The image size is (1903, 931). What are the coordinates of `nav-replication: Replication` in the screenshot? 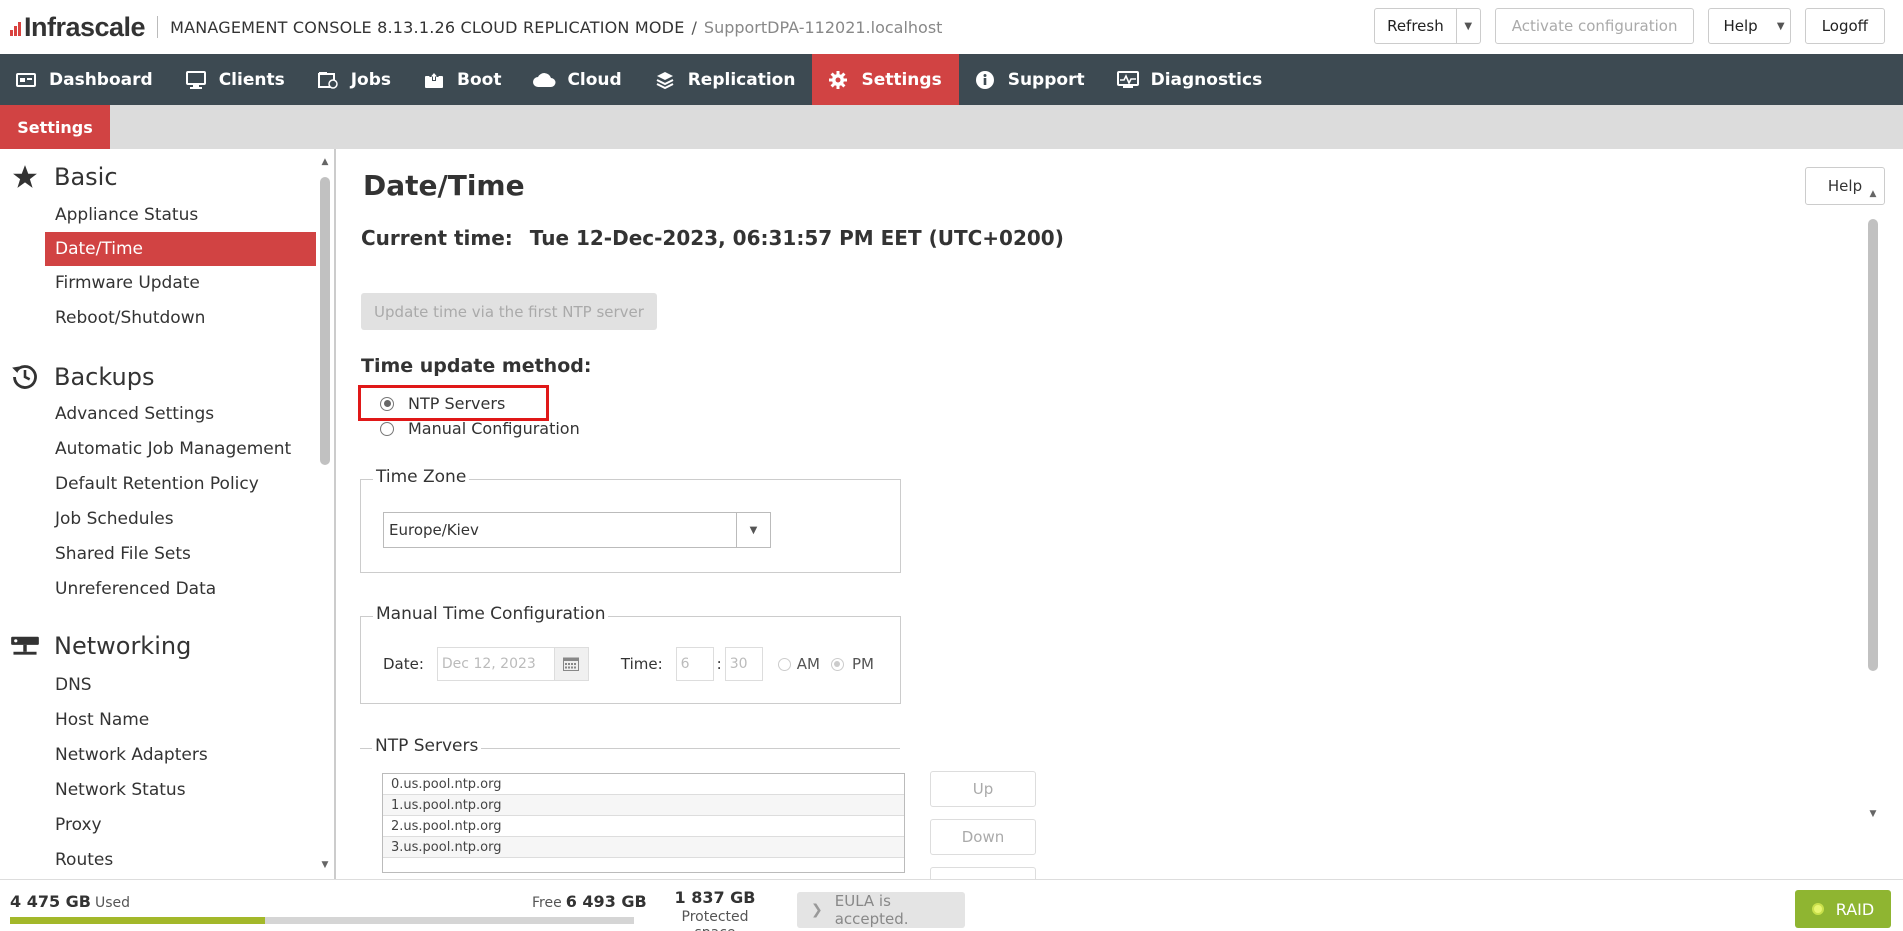 It's located at (726, 79).